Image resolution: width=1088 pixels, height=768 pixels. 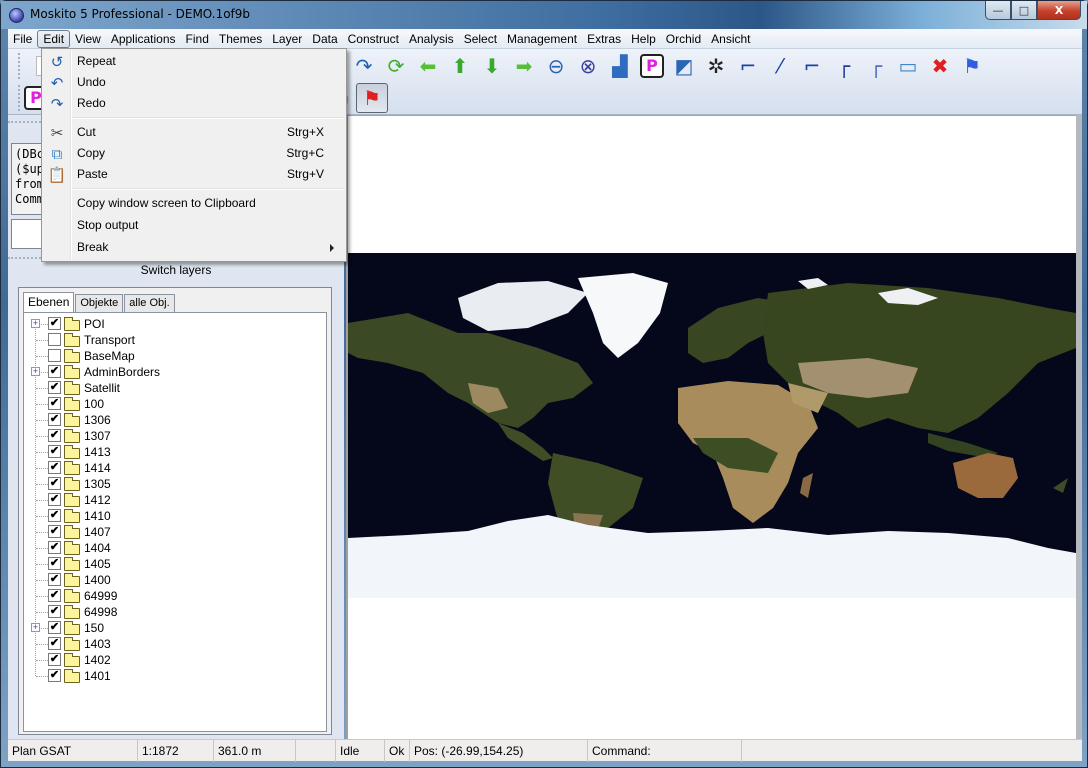 I want to click on menu-layer: Layer, so click(x=287, y=39).